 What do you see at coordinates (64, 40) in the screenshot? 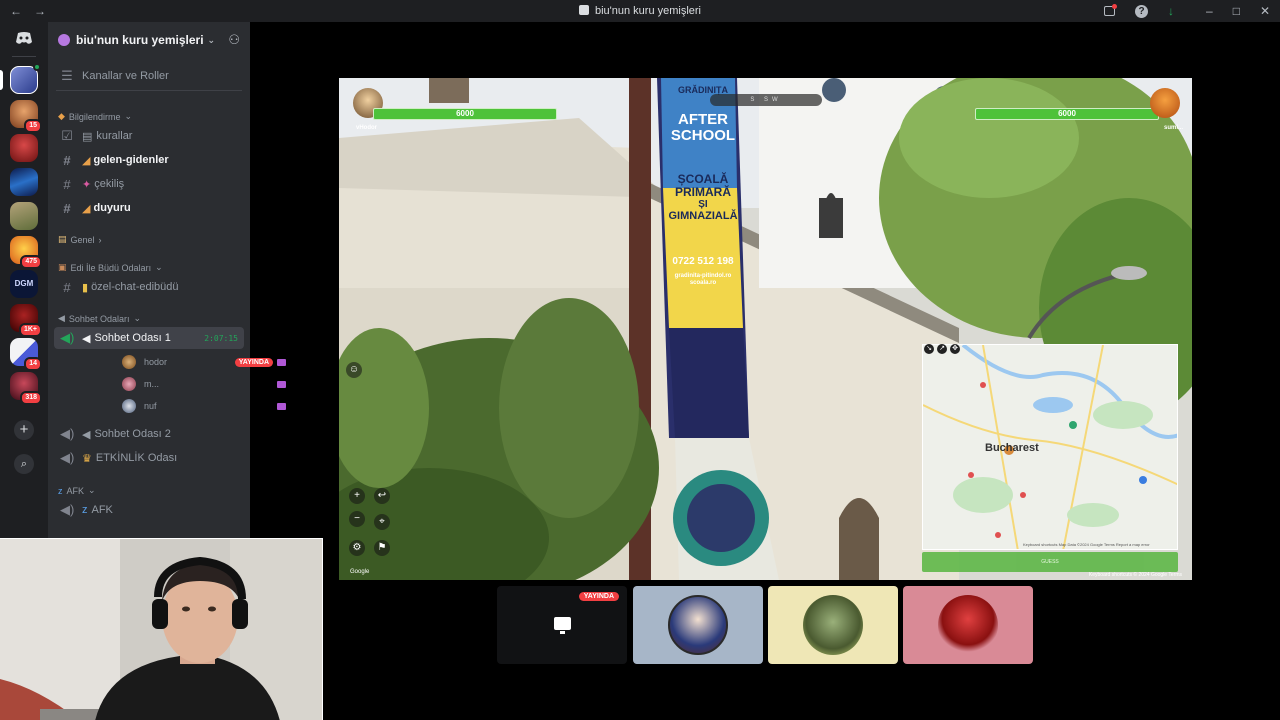
I see `guild-badge-icon` at bounding box center [64, 40].